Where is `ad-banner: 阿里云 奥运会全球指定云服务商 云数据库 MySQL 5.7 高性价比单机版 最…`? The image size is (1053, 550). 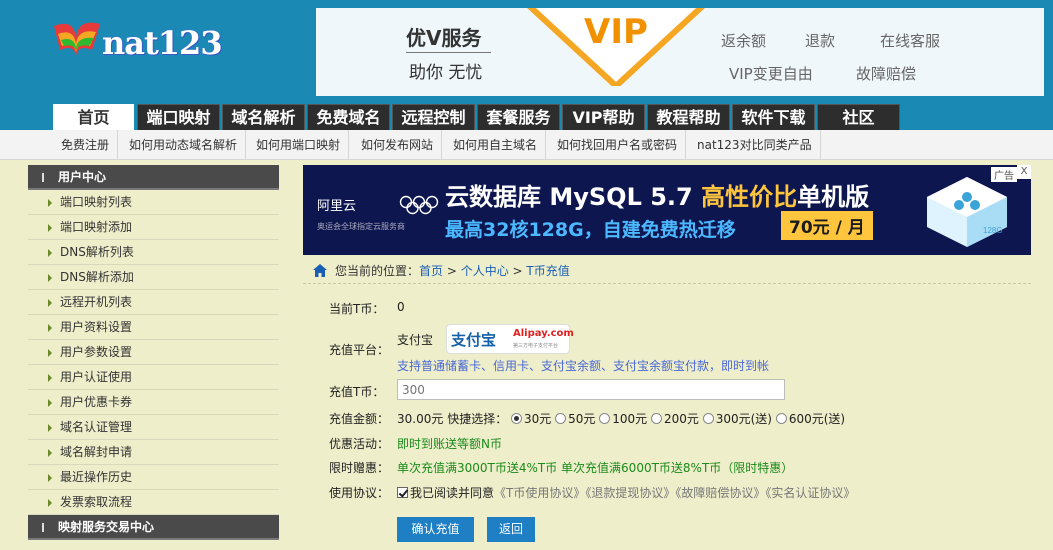 ad-banner: 阿里云 奥运会全球指定云服务商 云数据库 MySQL 5.7 高性价比单机版 最… is located at coordinates (667, 210).